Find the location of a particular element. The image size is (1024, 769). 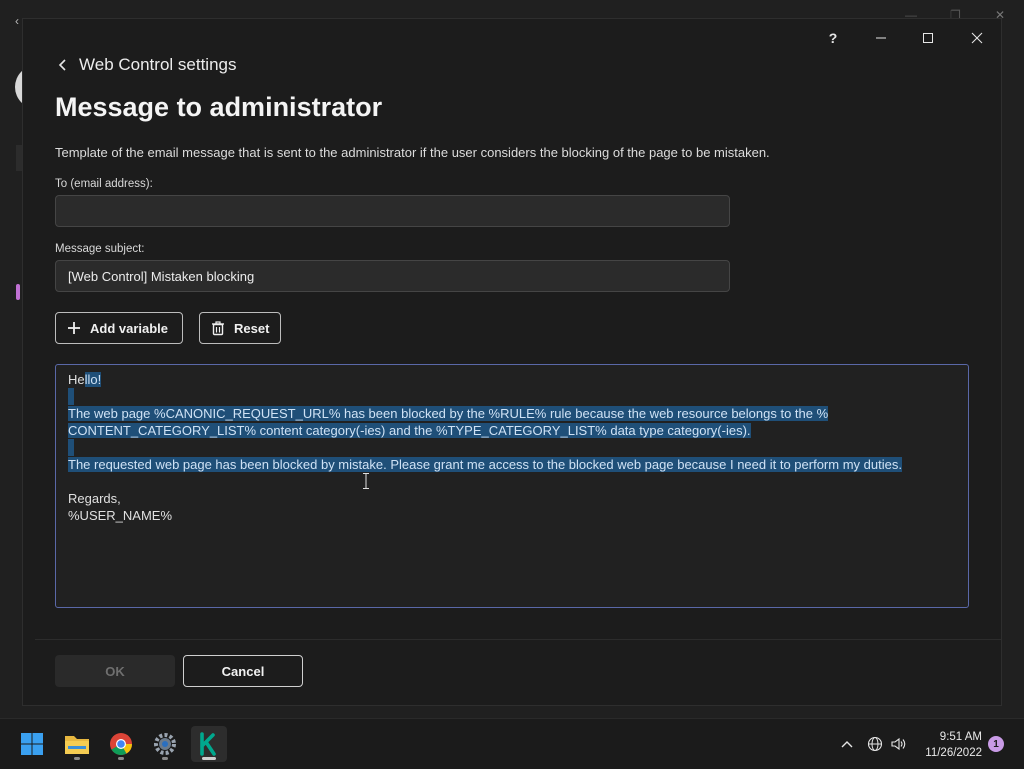

greeting-selected-text: llo! is located at coordinates (93, 379).